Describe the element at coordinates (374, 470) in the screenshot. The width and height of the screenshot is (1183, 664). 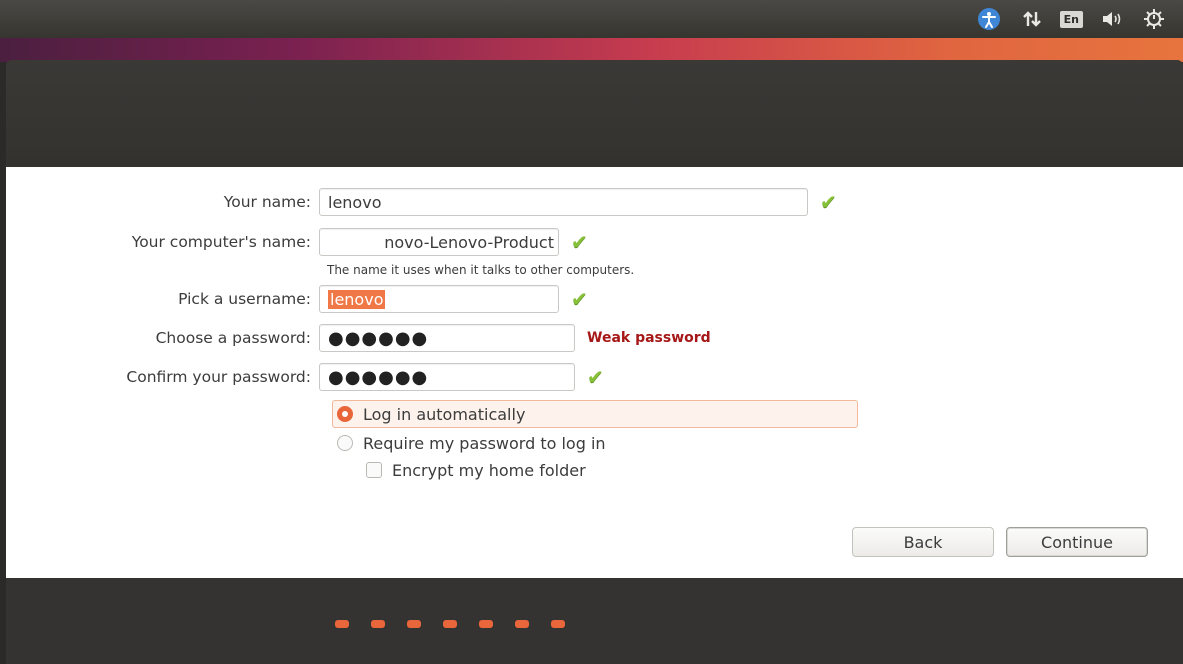
I see `encrypt-home-checkbox` at that location.